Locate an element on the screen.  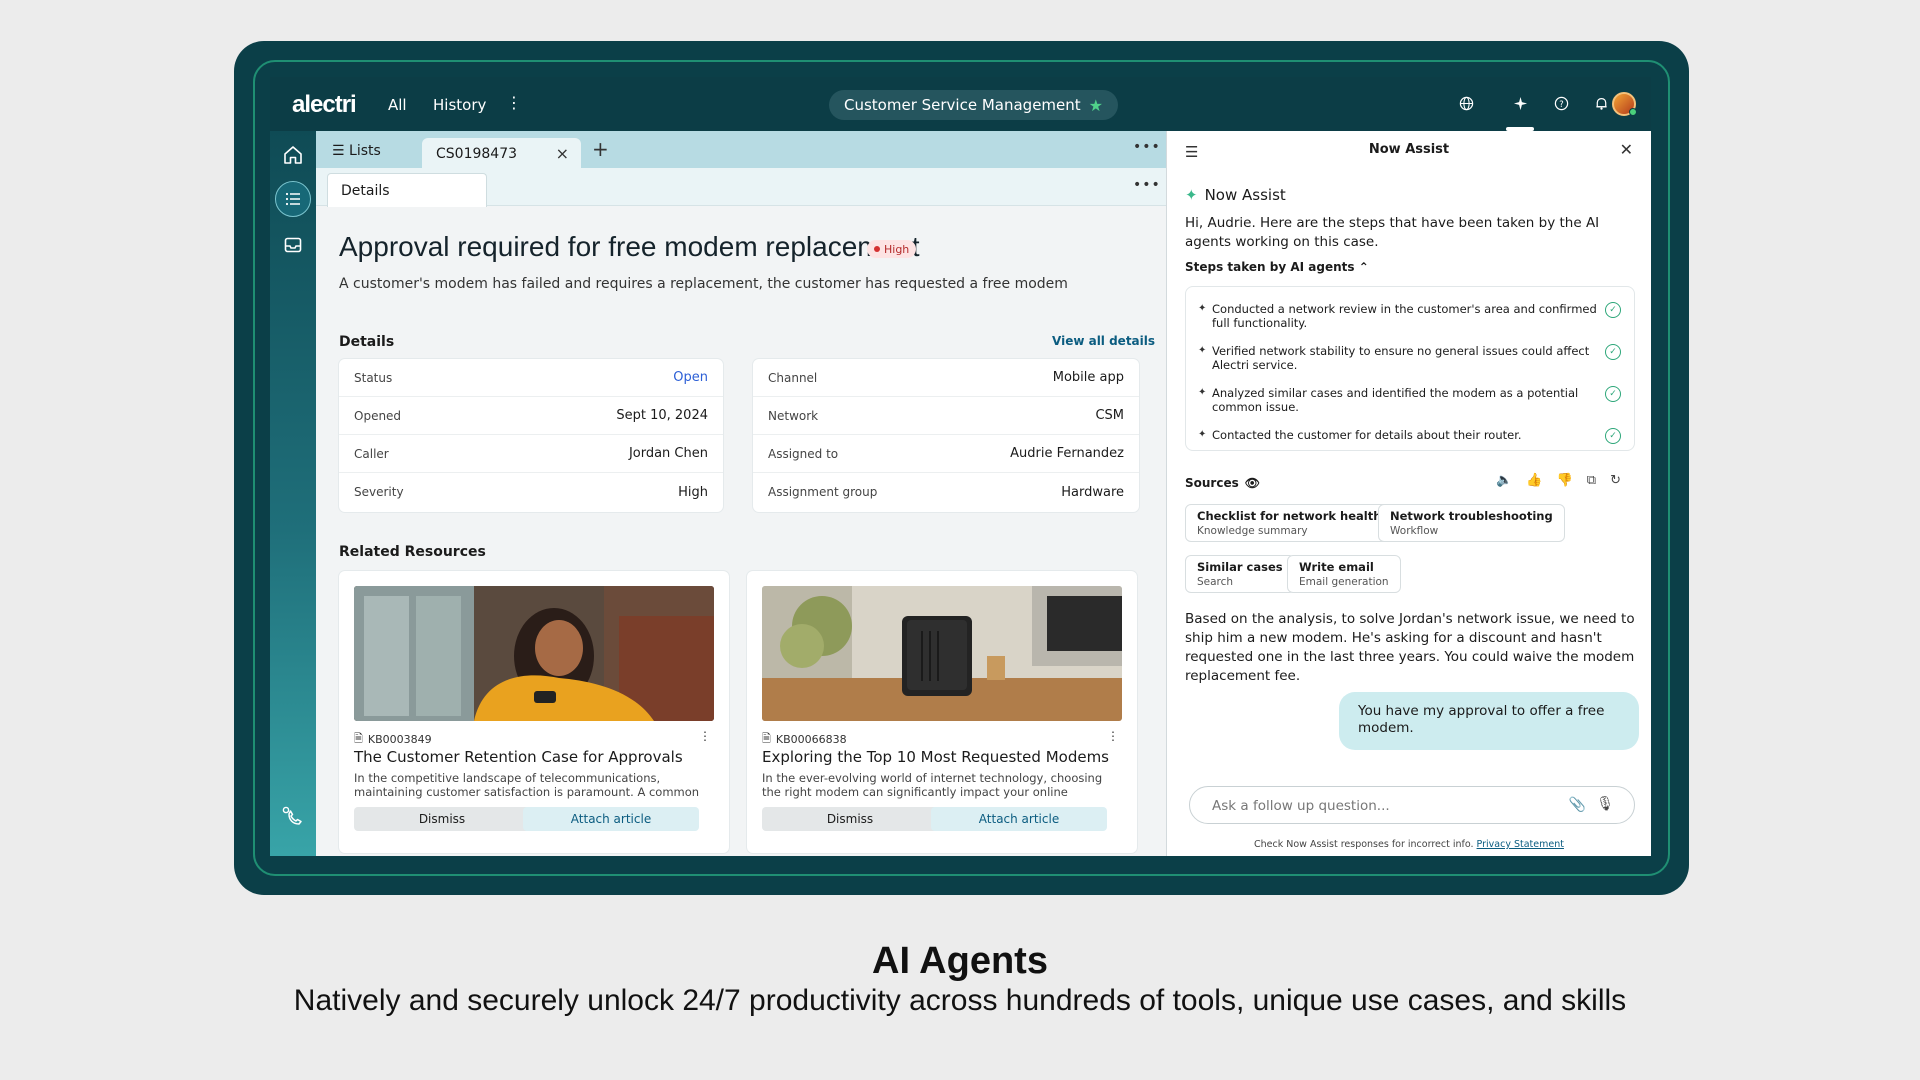
tab-case: CS0198473 × is located at coordinates (501, 153).